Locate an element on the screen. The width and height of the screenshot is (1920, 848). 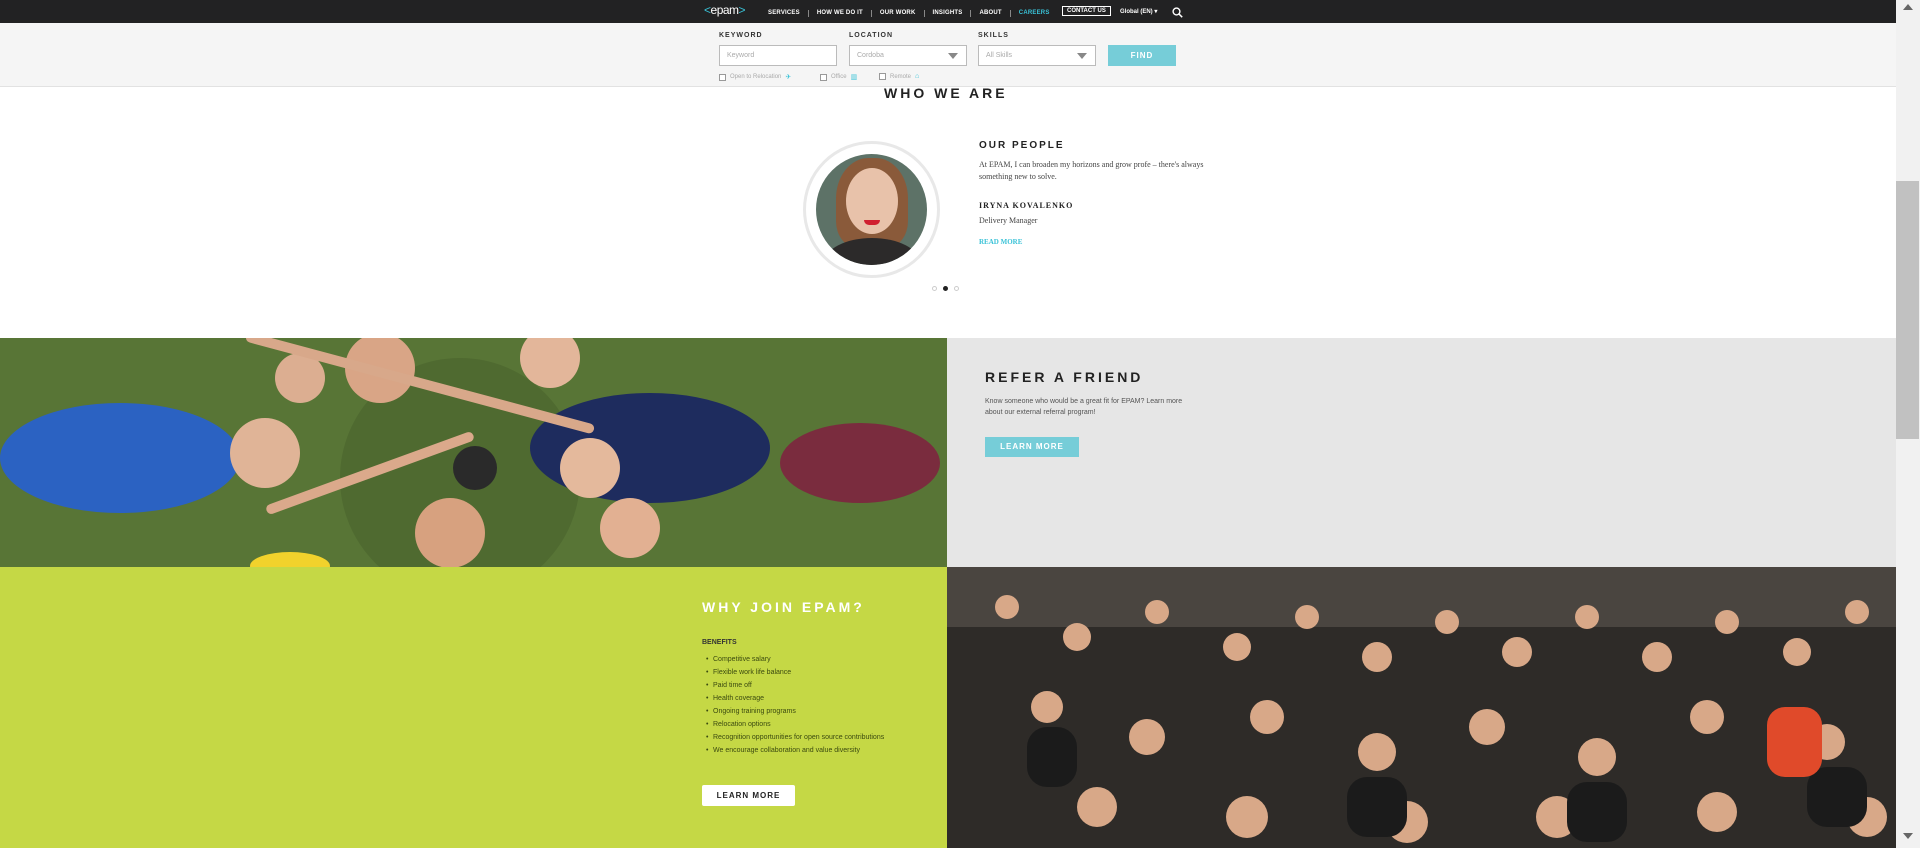
carousel-dots is located at coordinates (948, 288).